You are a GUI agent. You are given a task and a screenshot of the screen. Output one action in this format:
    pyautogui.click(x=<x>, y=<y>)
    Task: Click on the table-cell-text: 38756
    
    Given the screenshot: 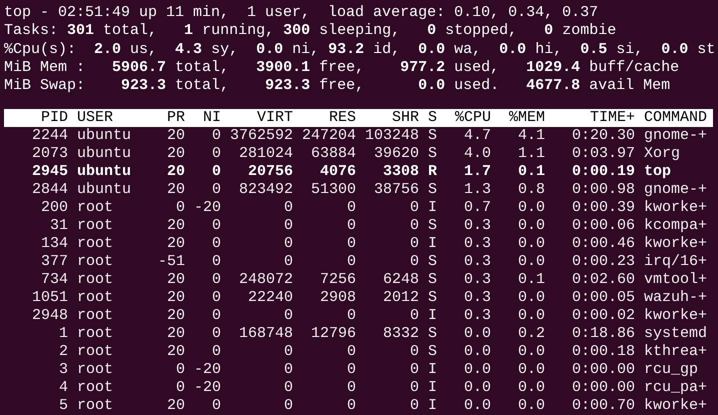 What is the action you would take?
    pyautogui.click(x=395, y=190)
    